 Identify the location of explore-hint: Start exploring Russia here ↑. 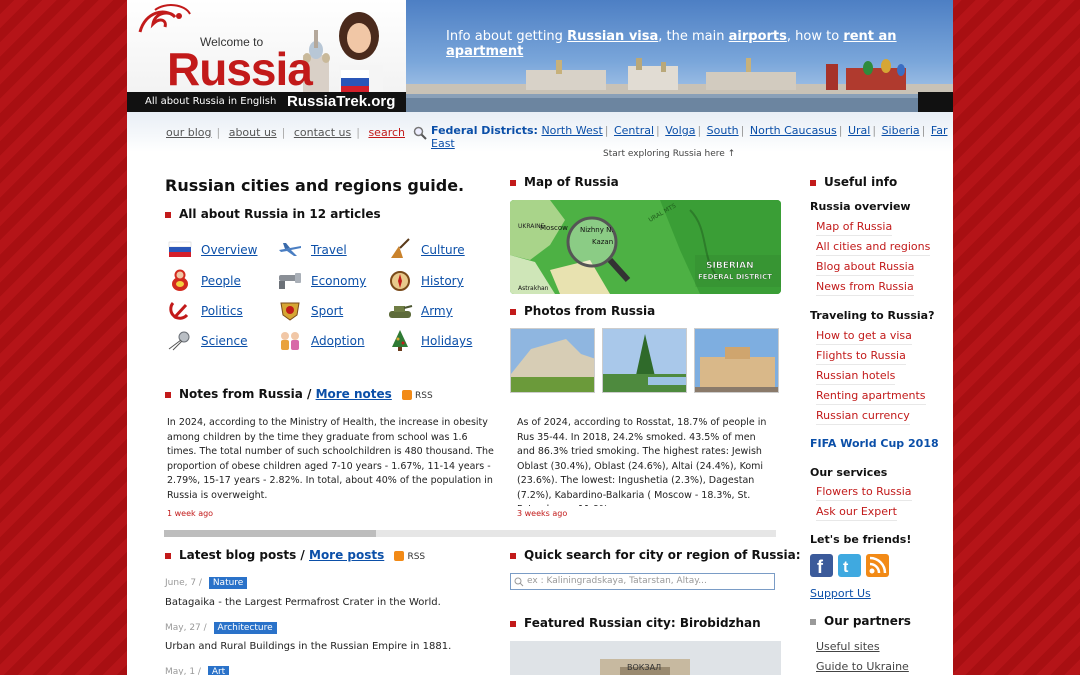
(669, 154).